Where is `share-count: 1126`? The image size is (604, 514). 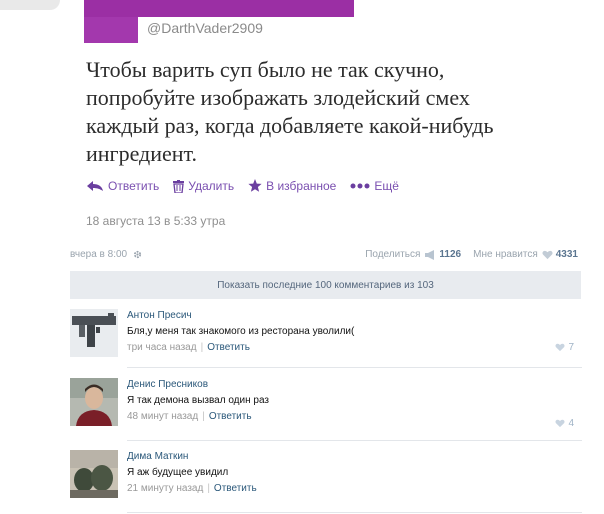
share-count: 1126 is located at coordinates (450, 254).